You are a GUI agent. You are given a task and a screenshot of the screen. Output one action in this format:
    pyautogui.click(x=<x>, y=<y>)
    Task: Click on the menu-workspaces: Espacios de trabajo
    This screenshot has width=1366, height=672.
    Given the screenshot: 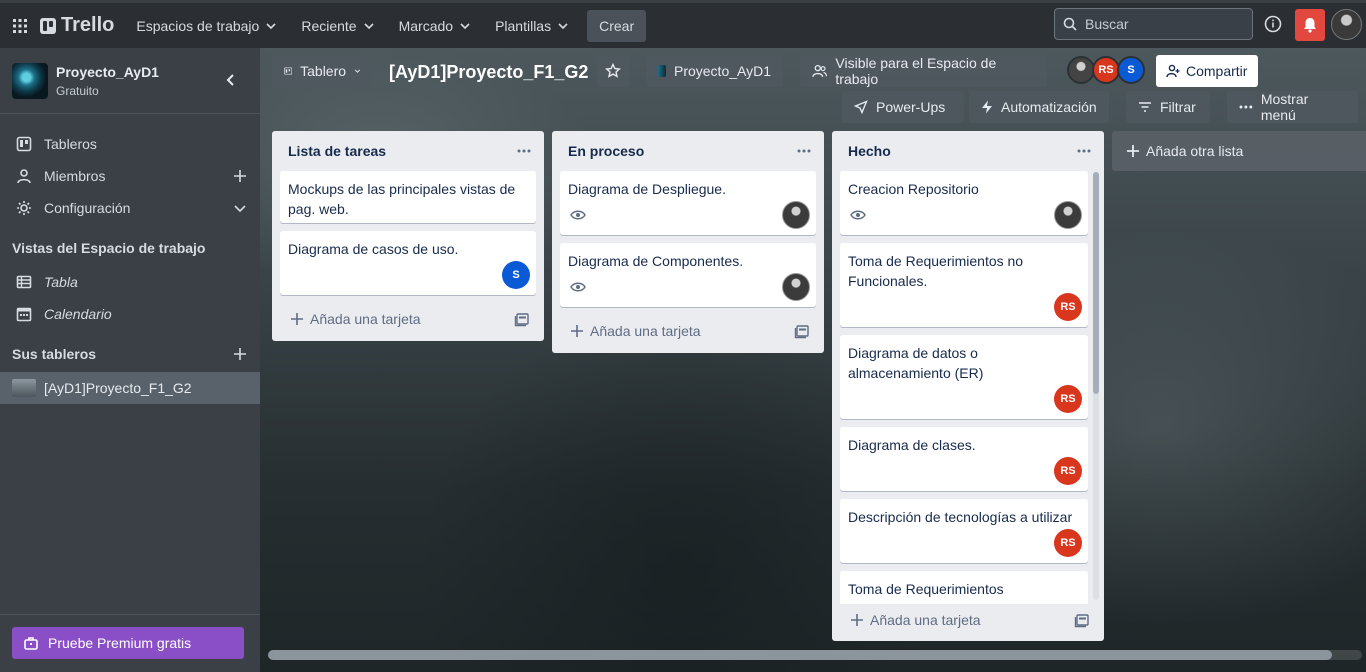 What is the action you would take?
    pyautogui.click(x=206, y=26)
    